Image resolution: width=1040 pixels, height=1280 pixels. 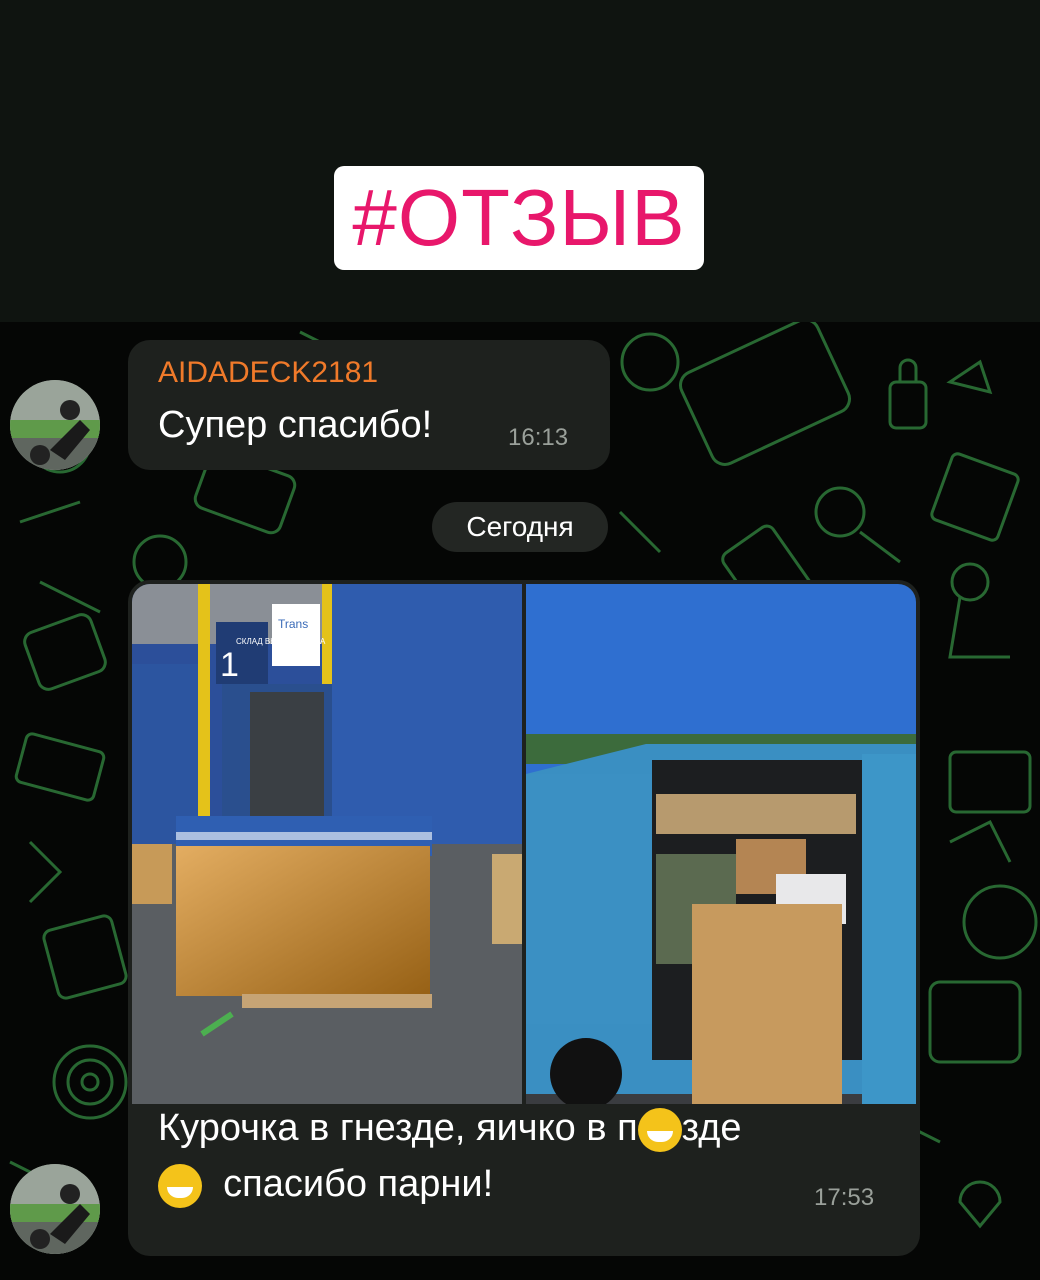 I want to click on message-text: Супер спасибо!, so click(x=295, y=425).